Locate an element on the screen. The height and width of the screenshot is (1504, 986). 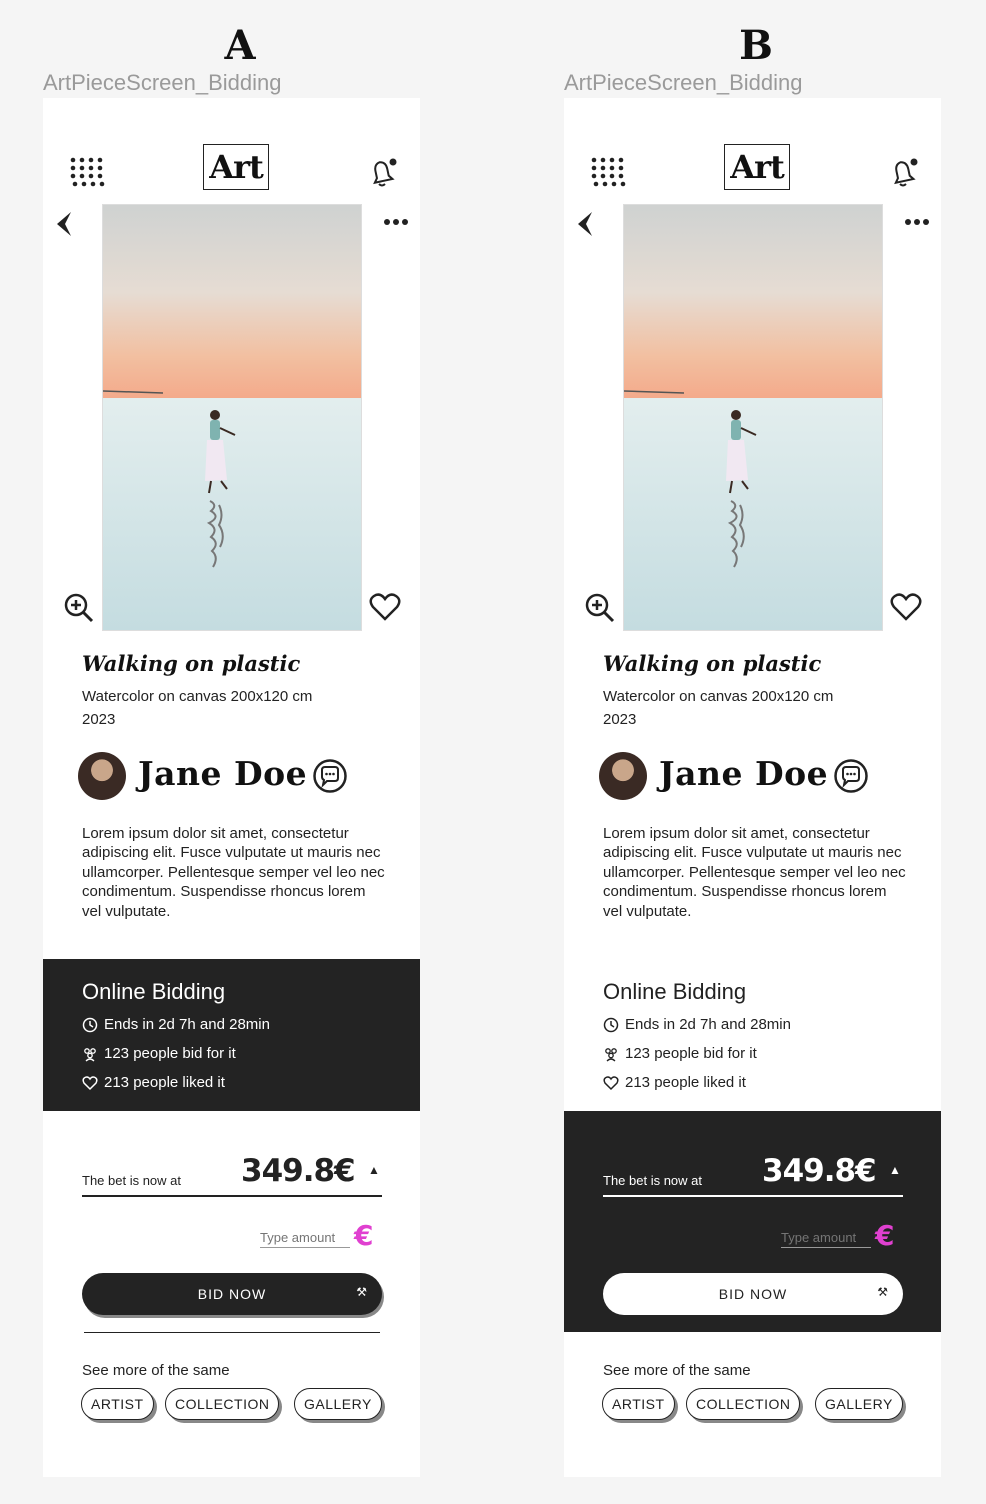
variant-letter-b: B is located at coordinates (756, 45).